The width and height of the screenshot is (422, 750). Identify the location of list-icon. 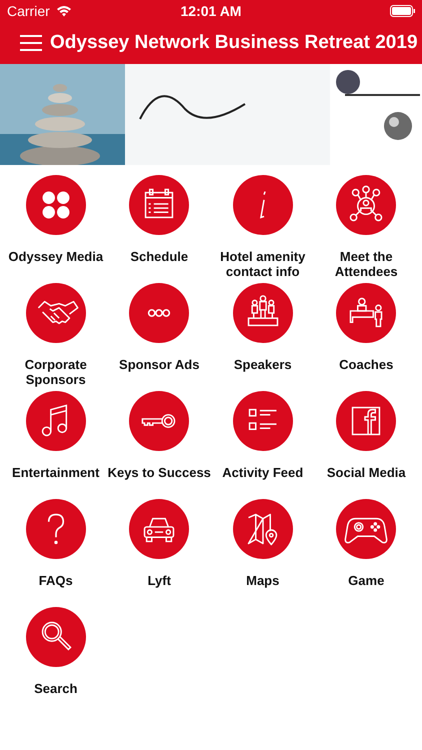
(262, 421).